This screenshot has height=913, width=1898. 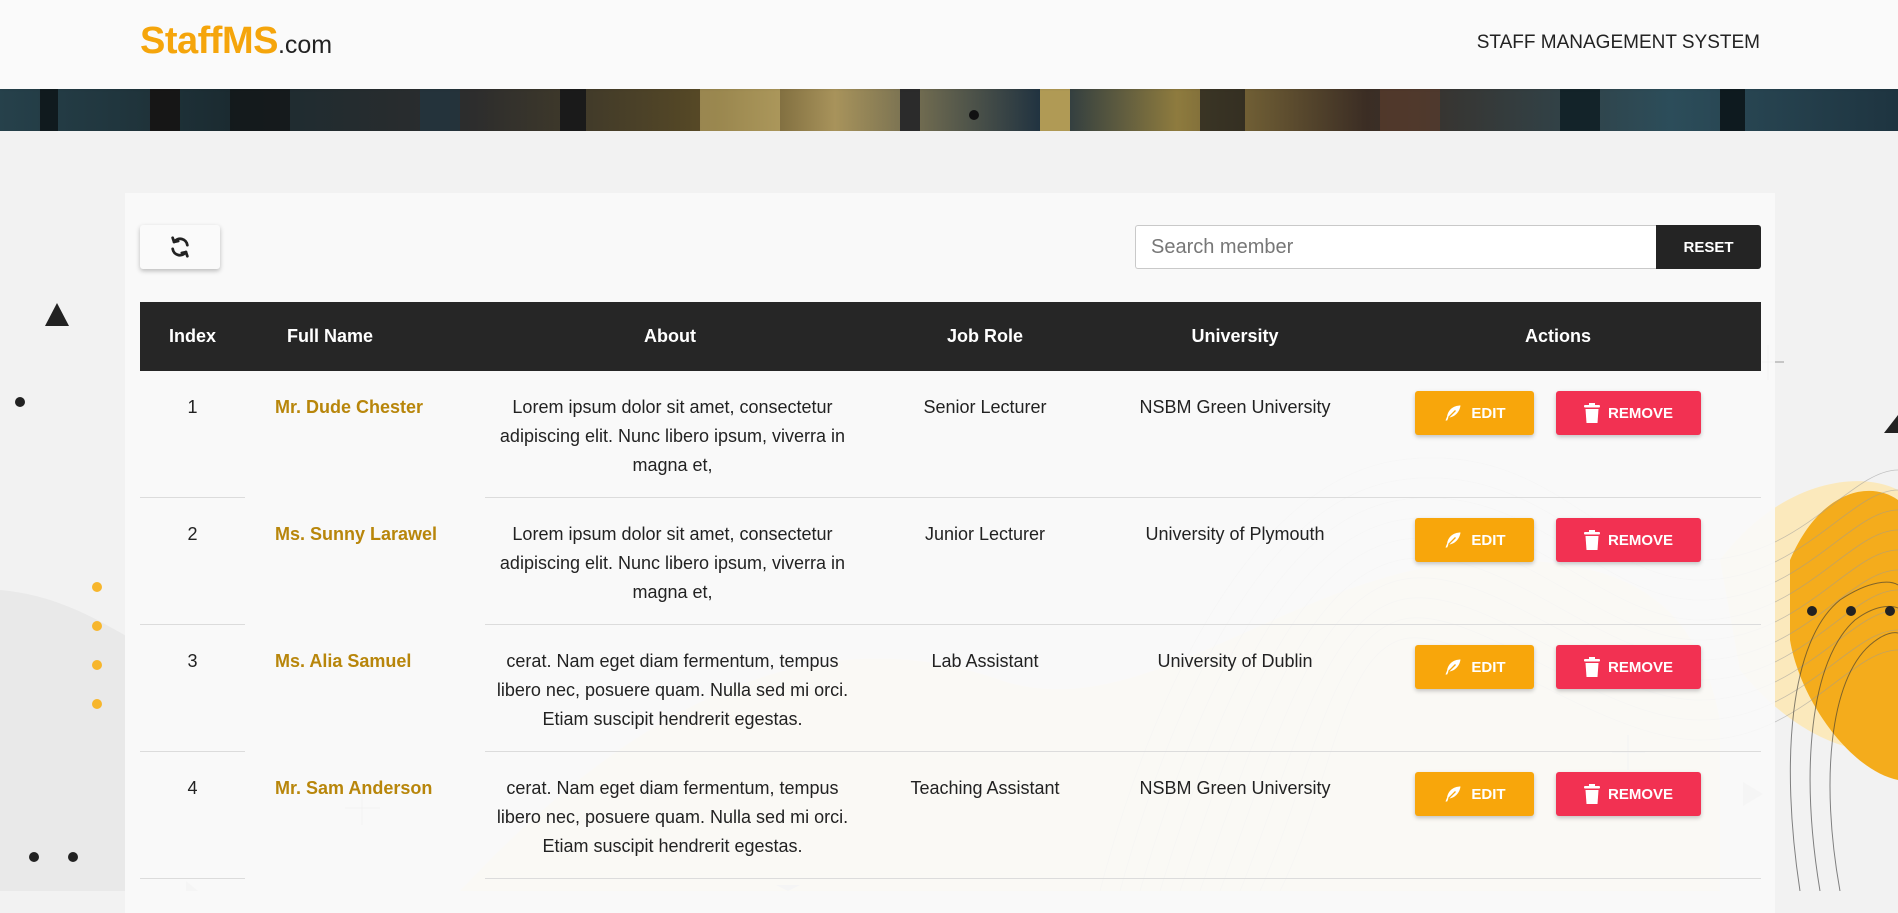 I want to click on column-header-about: About, so click(x=670, y=336).